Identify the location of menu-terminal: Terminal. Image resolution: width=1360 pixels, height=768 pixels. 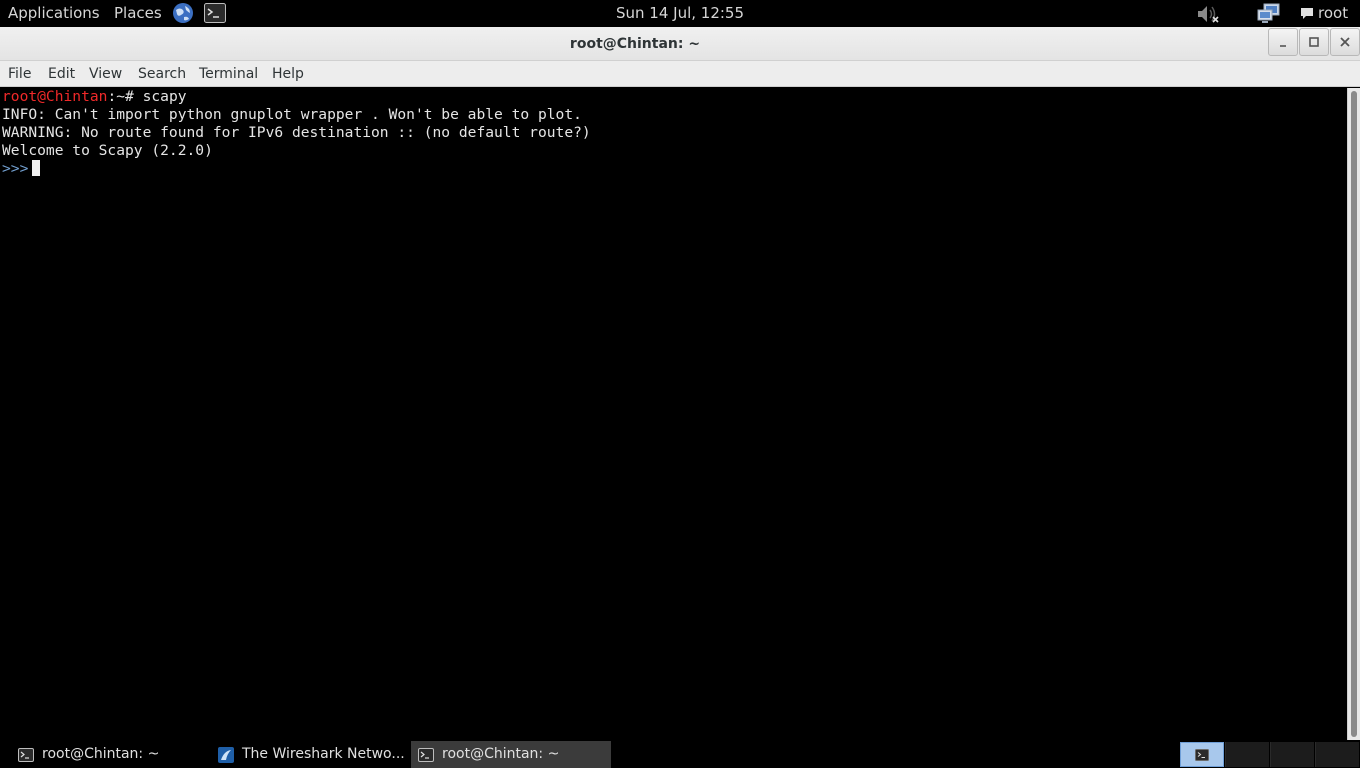
(228, 74).